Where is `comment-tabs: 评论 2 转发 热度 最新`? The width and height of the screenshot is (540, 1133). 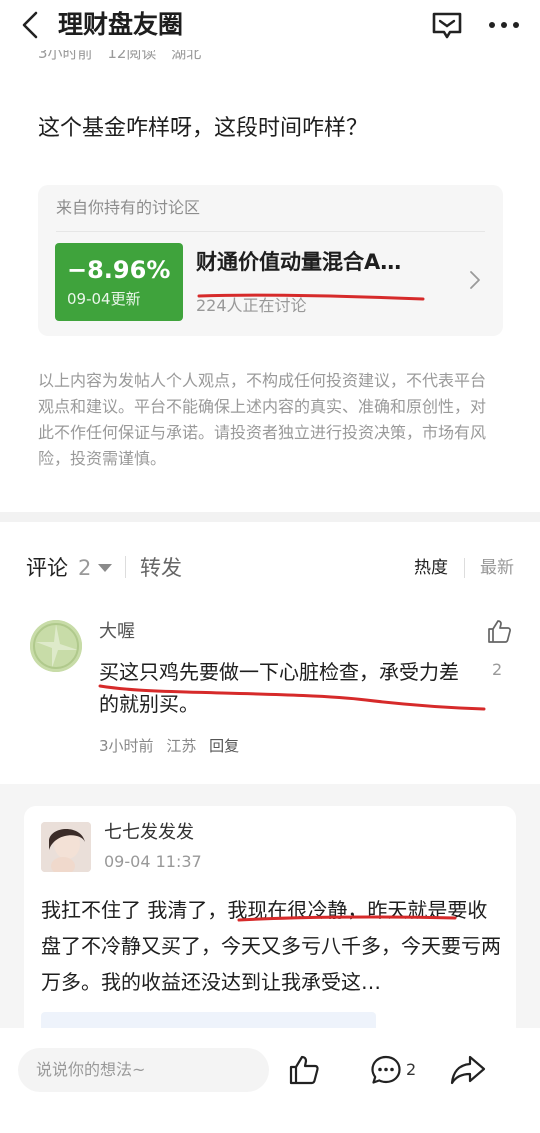
comment-tabs: 评论 2 转发 热度 最新 is located at coordinates (270, 561).